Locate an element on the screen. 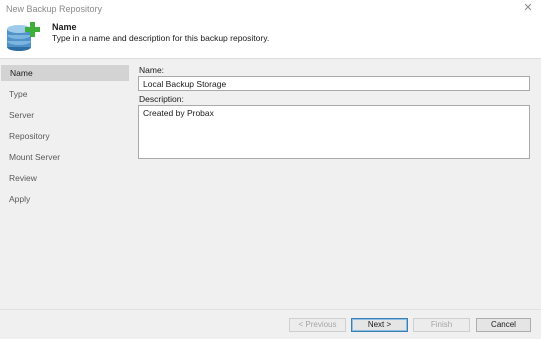 Image resolution: width=541 pixels, height=339 pixels. sidebar-item-server: Server is located at coordinates (65, 115).